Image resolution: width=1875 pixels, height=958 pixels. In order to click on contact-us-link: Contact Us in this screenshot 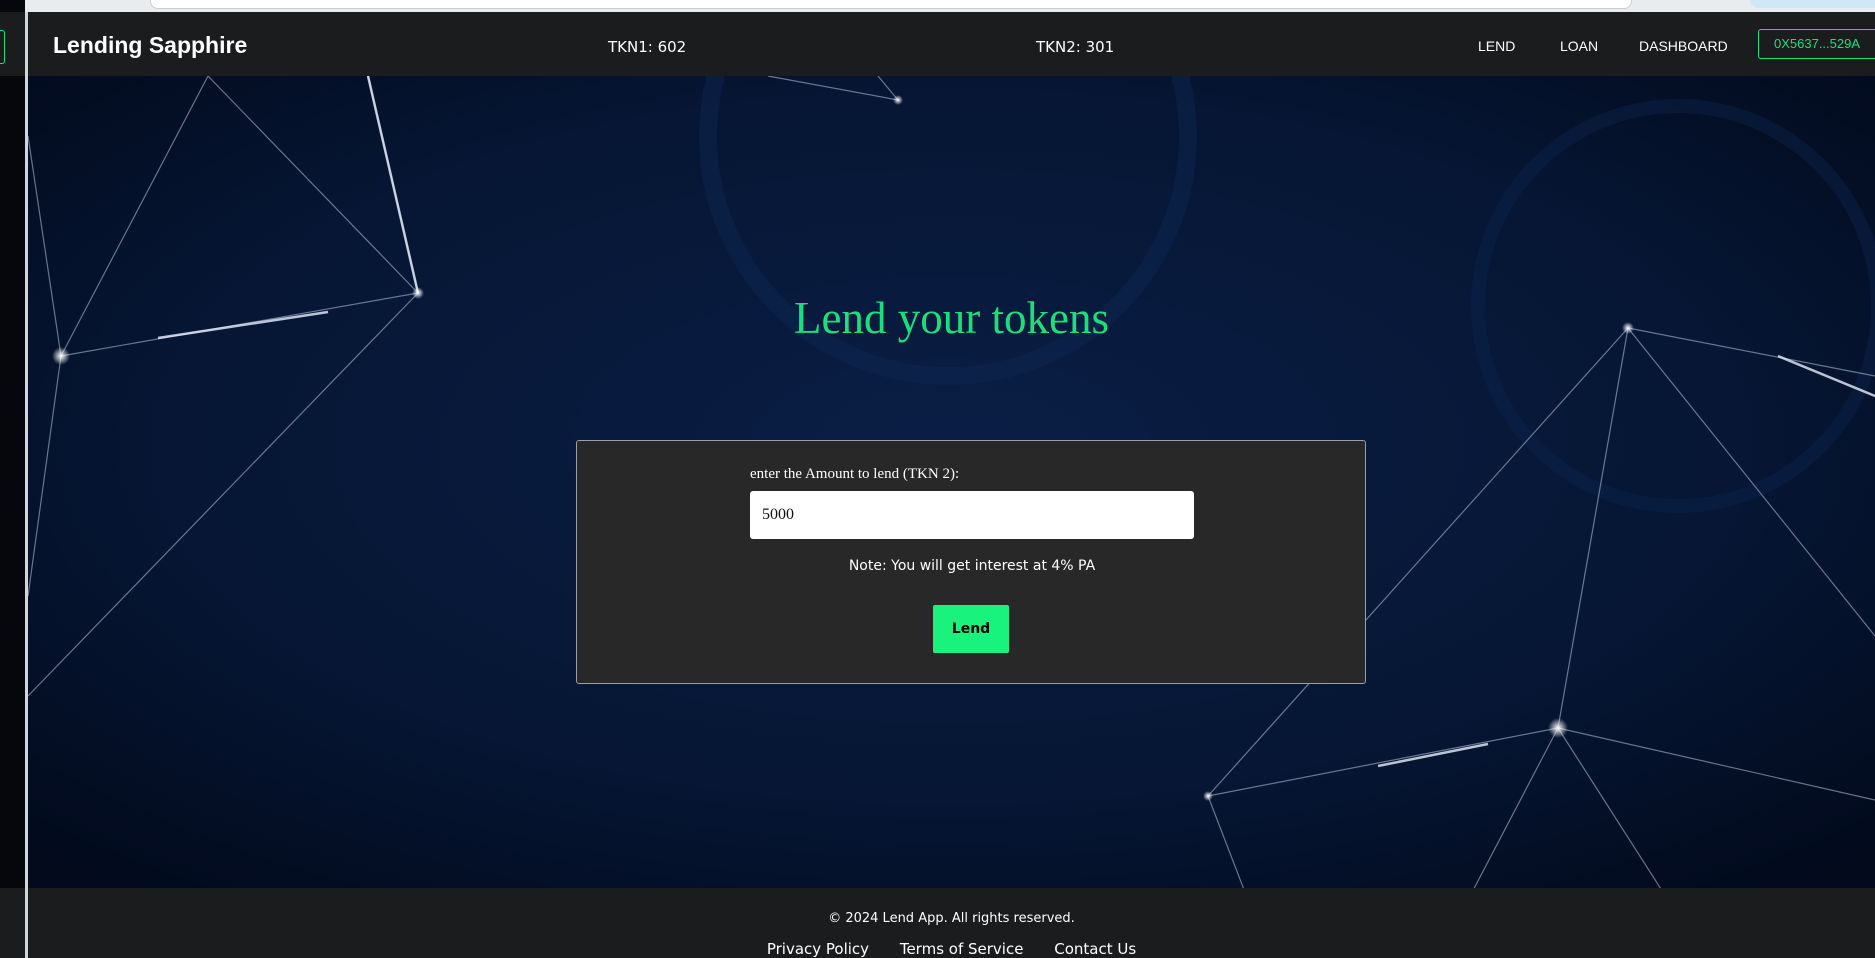, I will do `click(1095, 949)`.